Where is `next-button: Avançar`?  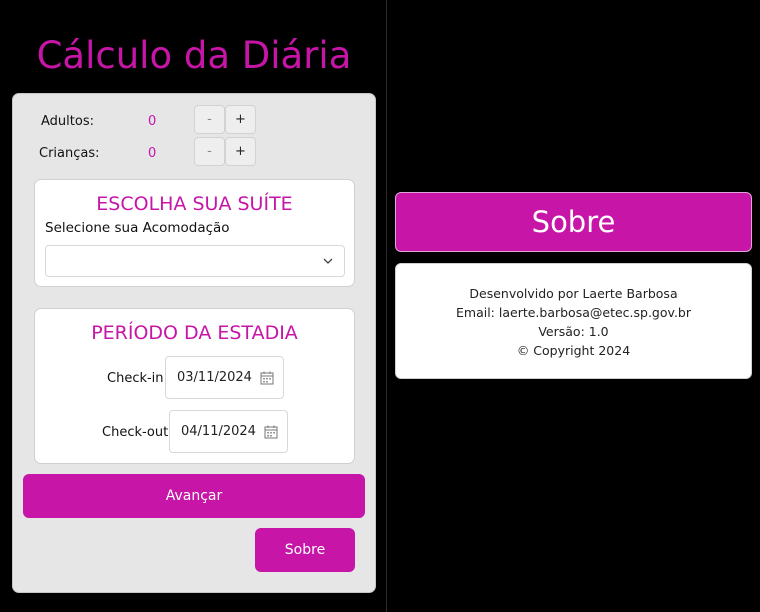 next-button: Avançar is located at coordinates (194, 496).